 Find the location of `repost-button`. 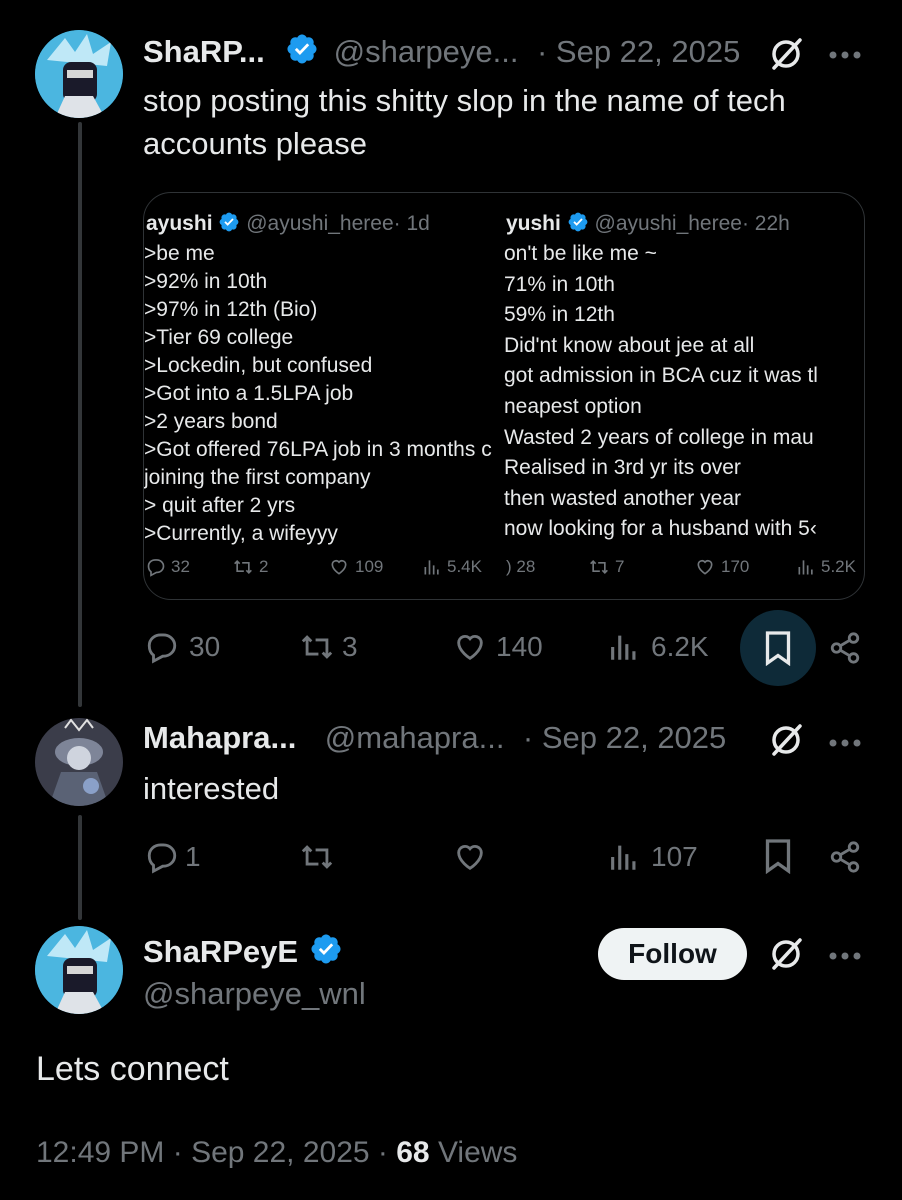

repost-button is located at coordinates (322, 857).